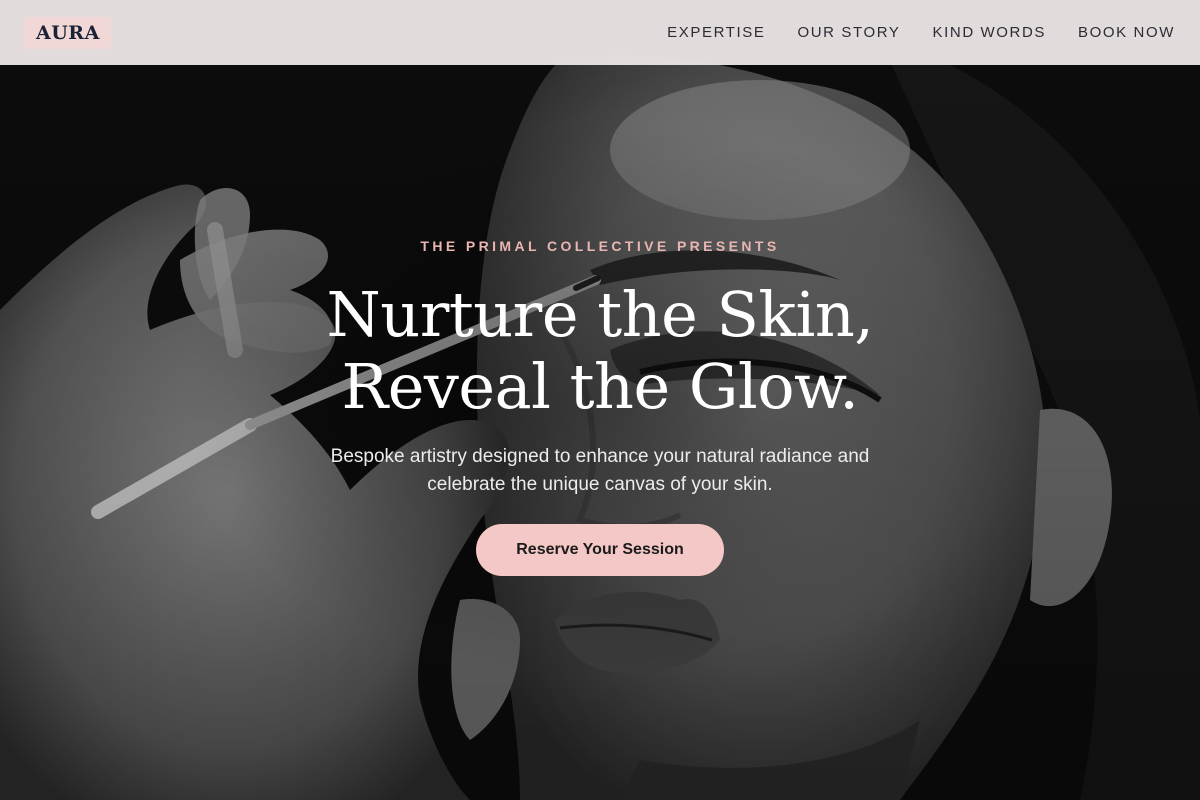  I want to click on nav-link-our-story: OUR STORY, so click(848, 32).